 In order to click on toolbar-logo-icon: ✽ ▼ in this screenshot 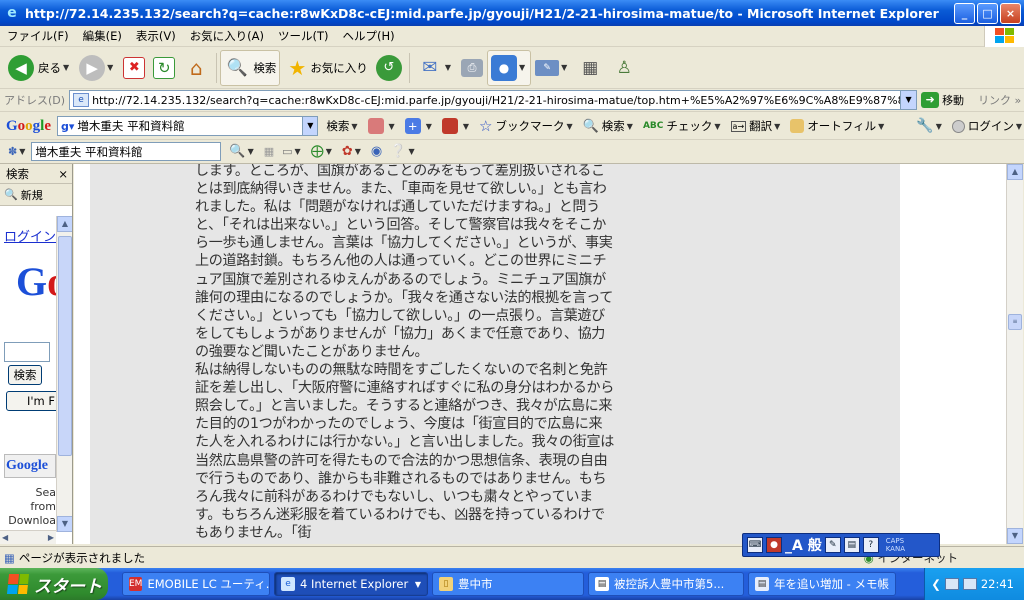, I will do `click(17, 151)`.